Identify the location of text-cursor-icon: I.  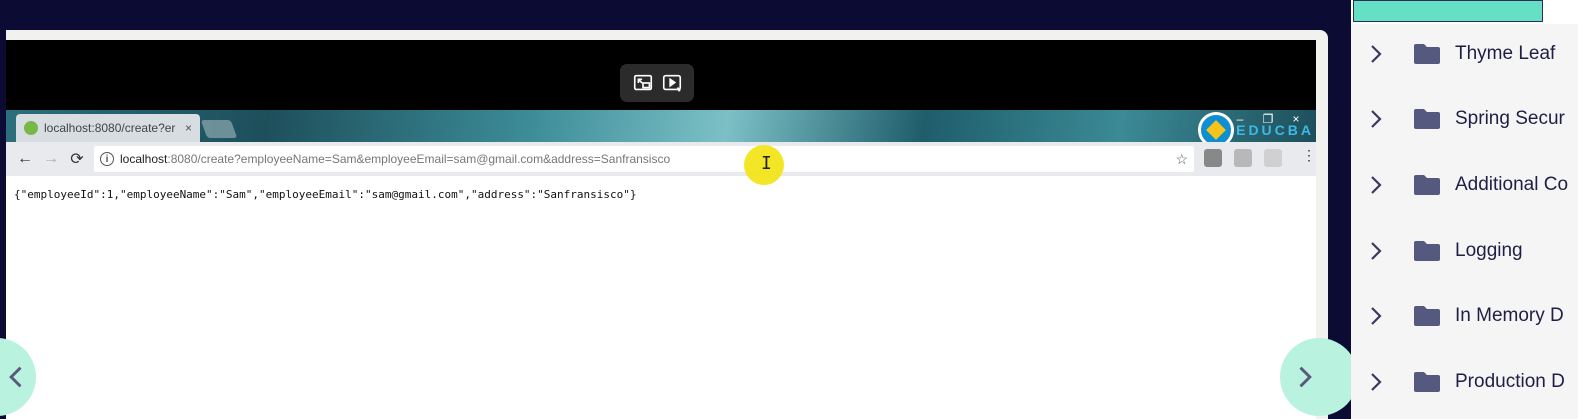
(766, 163).